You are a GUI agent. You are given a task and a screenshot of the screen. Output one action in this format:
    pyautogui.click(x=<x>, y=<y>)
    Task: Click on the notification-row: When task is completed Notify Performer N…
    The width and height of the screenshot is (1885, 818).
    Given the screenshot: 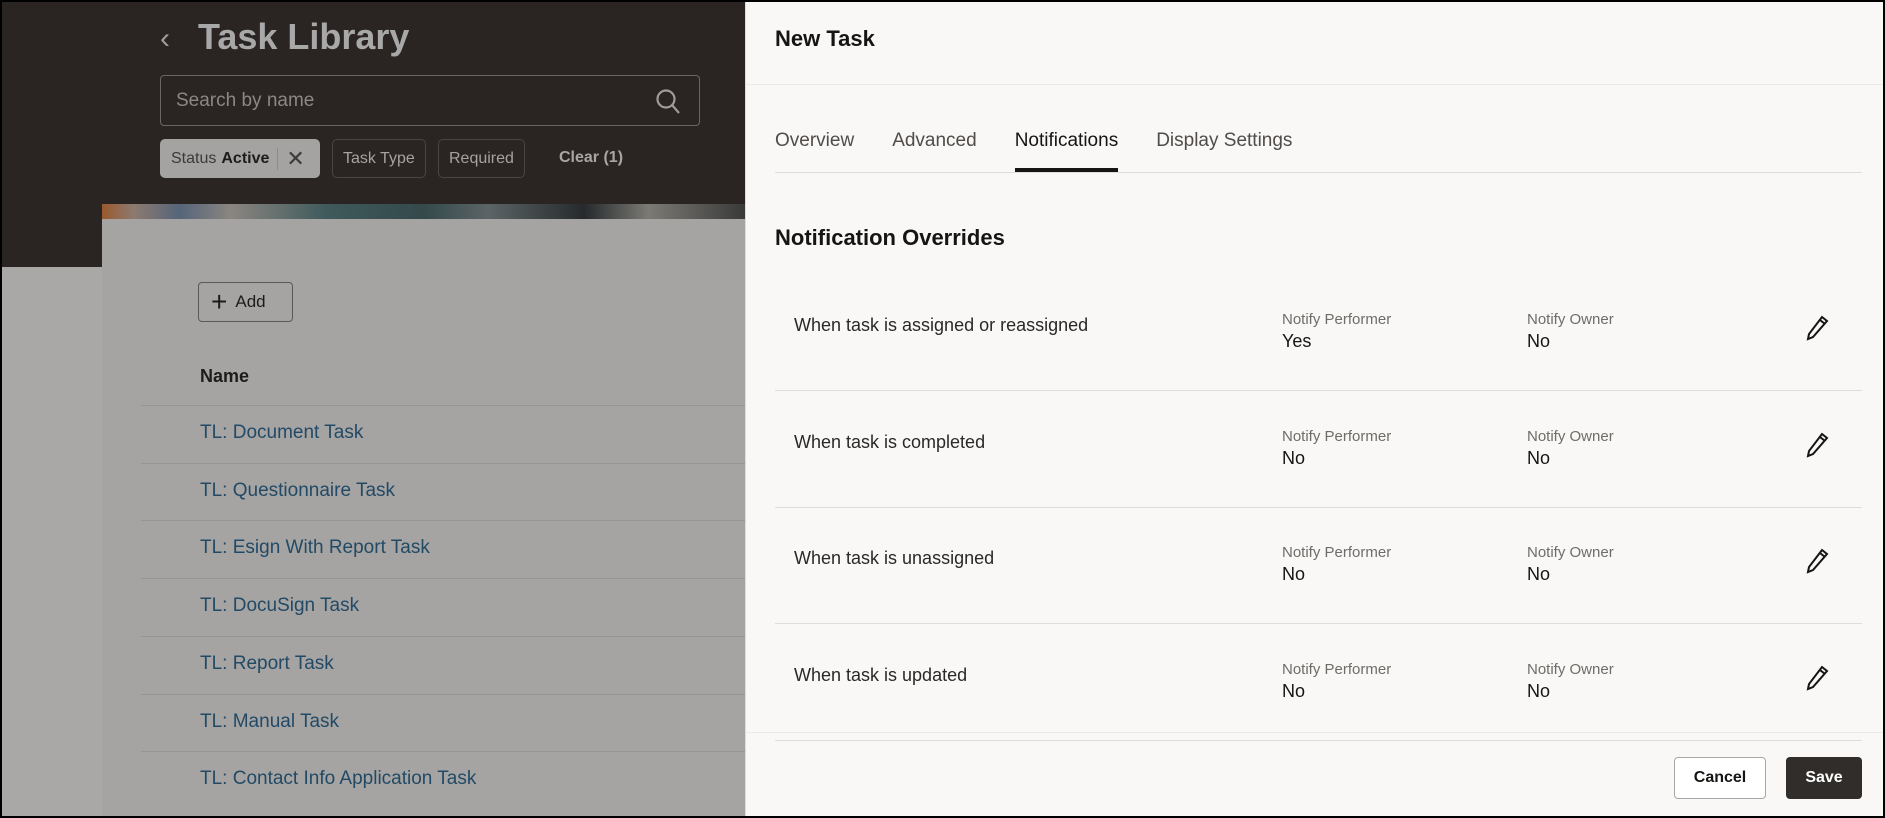 What is the action you would take?
    pyautogui.click(x=1318, y=450)
    